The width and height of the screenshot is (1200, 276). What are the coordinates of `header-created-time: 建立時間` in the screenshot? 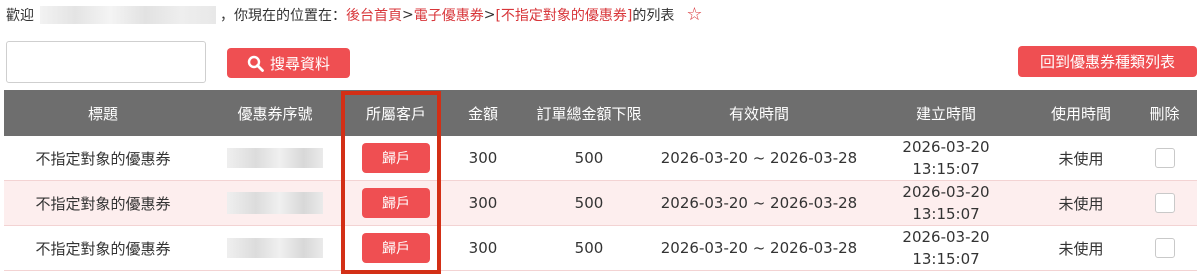 It's located at (945, 113).